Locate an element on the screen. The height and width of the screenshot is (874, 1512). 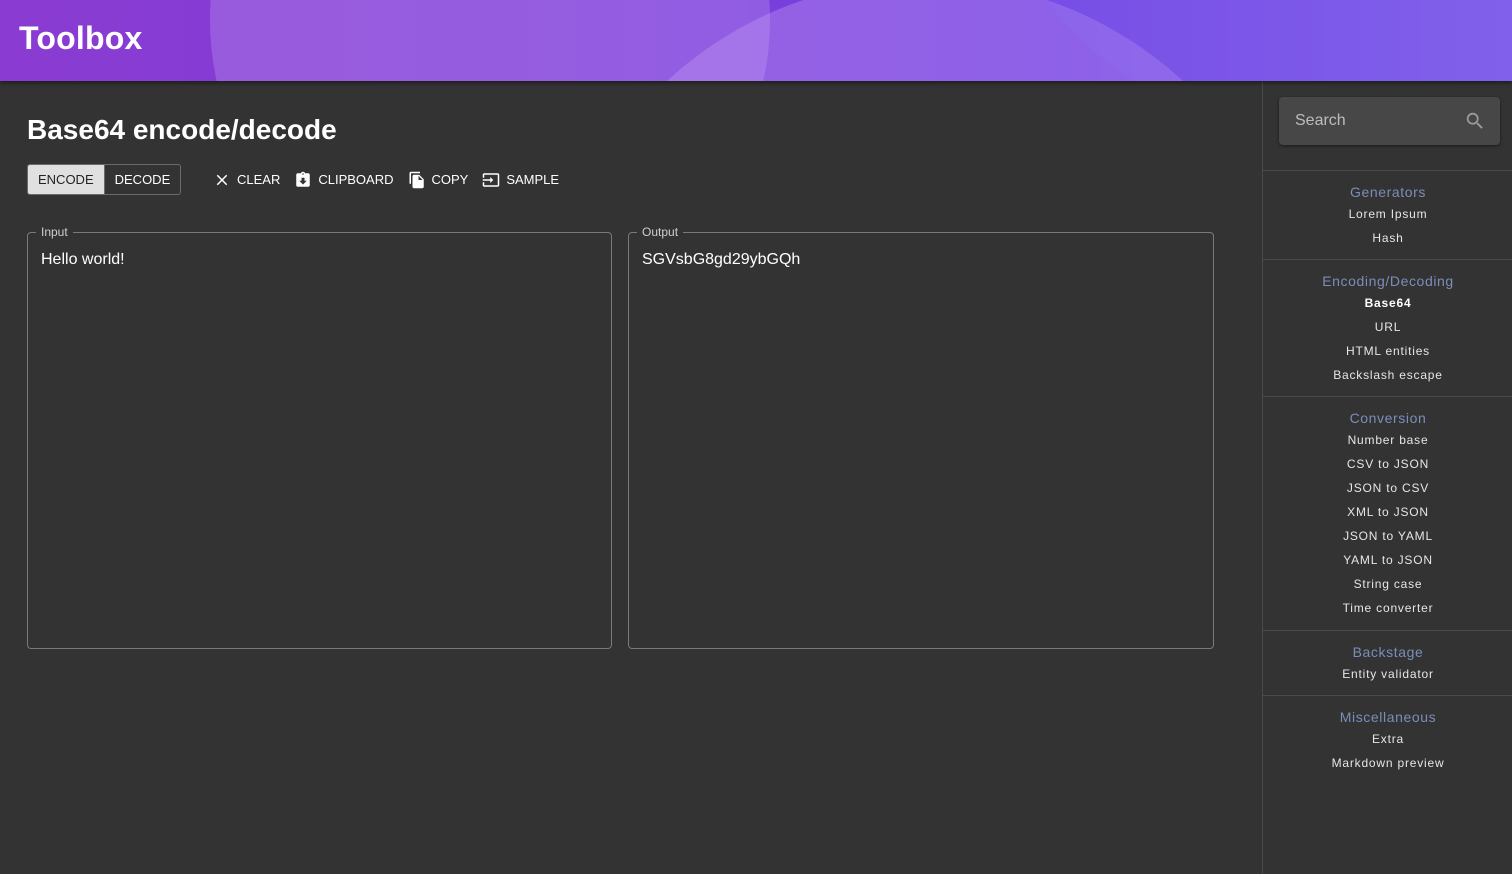
nav-section-generators: Generators Lorem Ipsum Hash is located at coordinates (1387, 210).